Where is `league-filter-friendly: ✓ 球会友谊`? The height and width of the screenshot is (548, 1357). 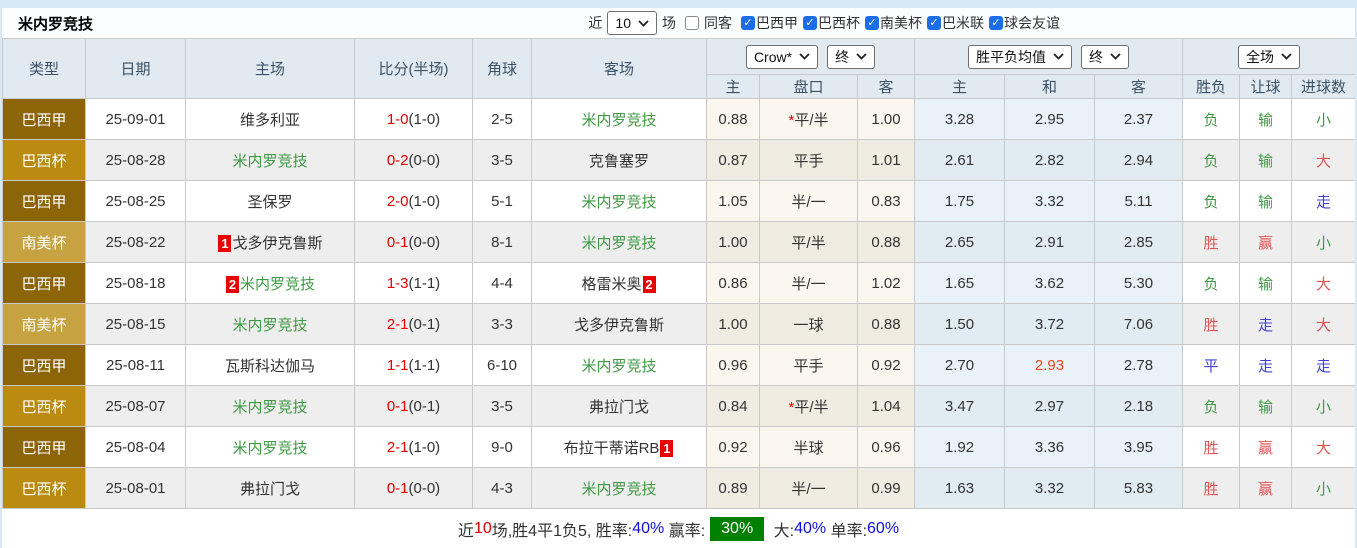 league-filter-friendly: ✓ 球会友谊 is located at coordinates (1024, 23).